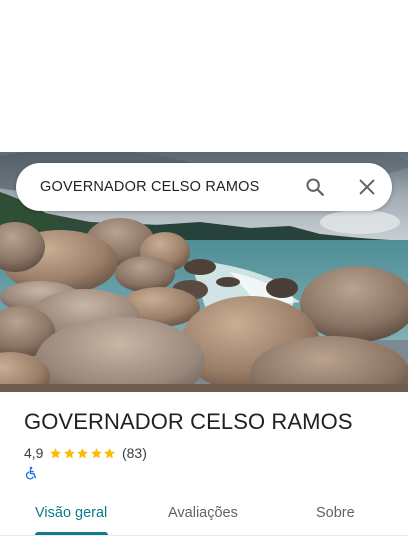  I want to click on close-icon, so click(367, 187).